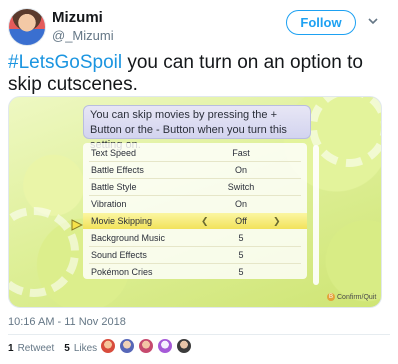 The image size is (398, 364). Describe the element at coordinates (77, 17) in the screenshot. I see `author-name: Mizumi` at that location.